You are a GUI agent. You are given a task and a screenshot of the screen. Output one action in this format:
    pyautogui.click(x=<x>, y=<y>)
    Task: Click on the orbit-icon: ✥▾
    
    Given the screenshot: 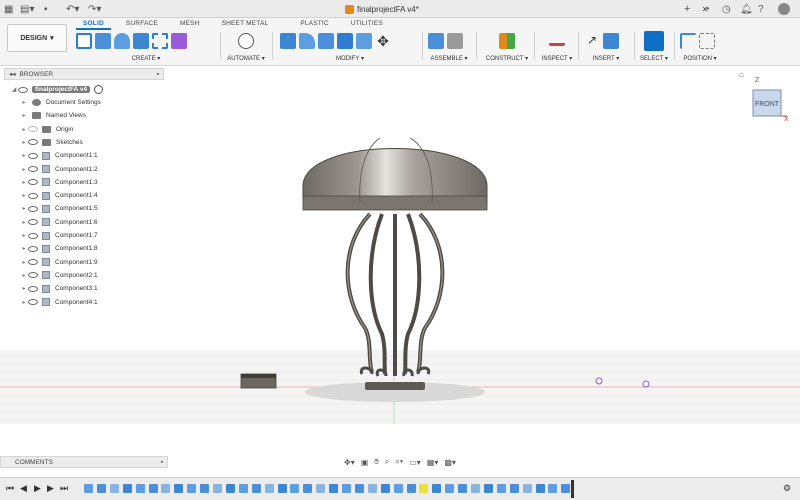 What is the action you would take?
    pyautogui.click(x=349, y=462)
    